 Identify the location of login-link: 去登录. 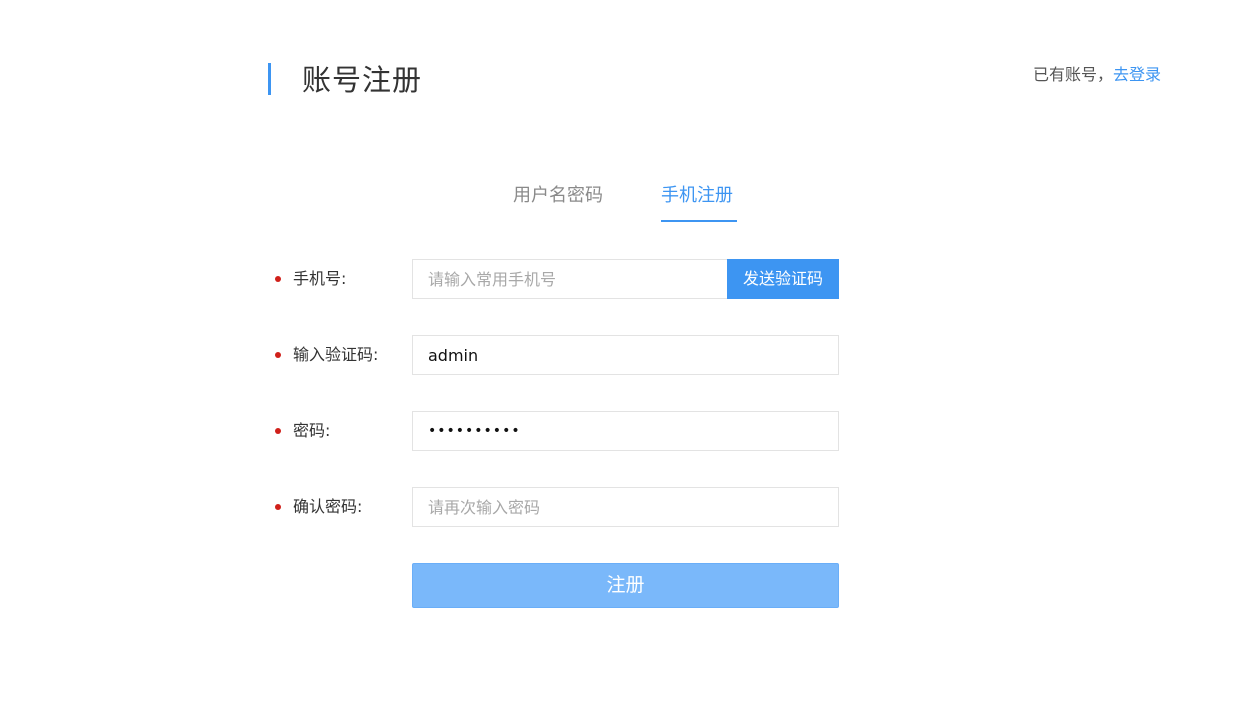
(1137, 74).